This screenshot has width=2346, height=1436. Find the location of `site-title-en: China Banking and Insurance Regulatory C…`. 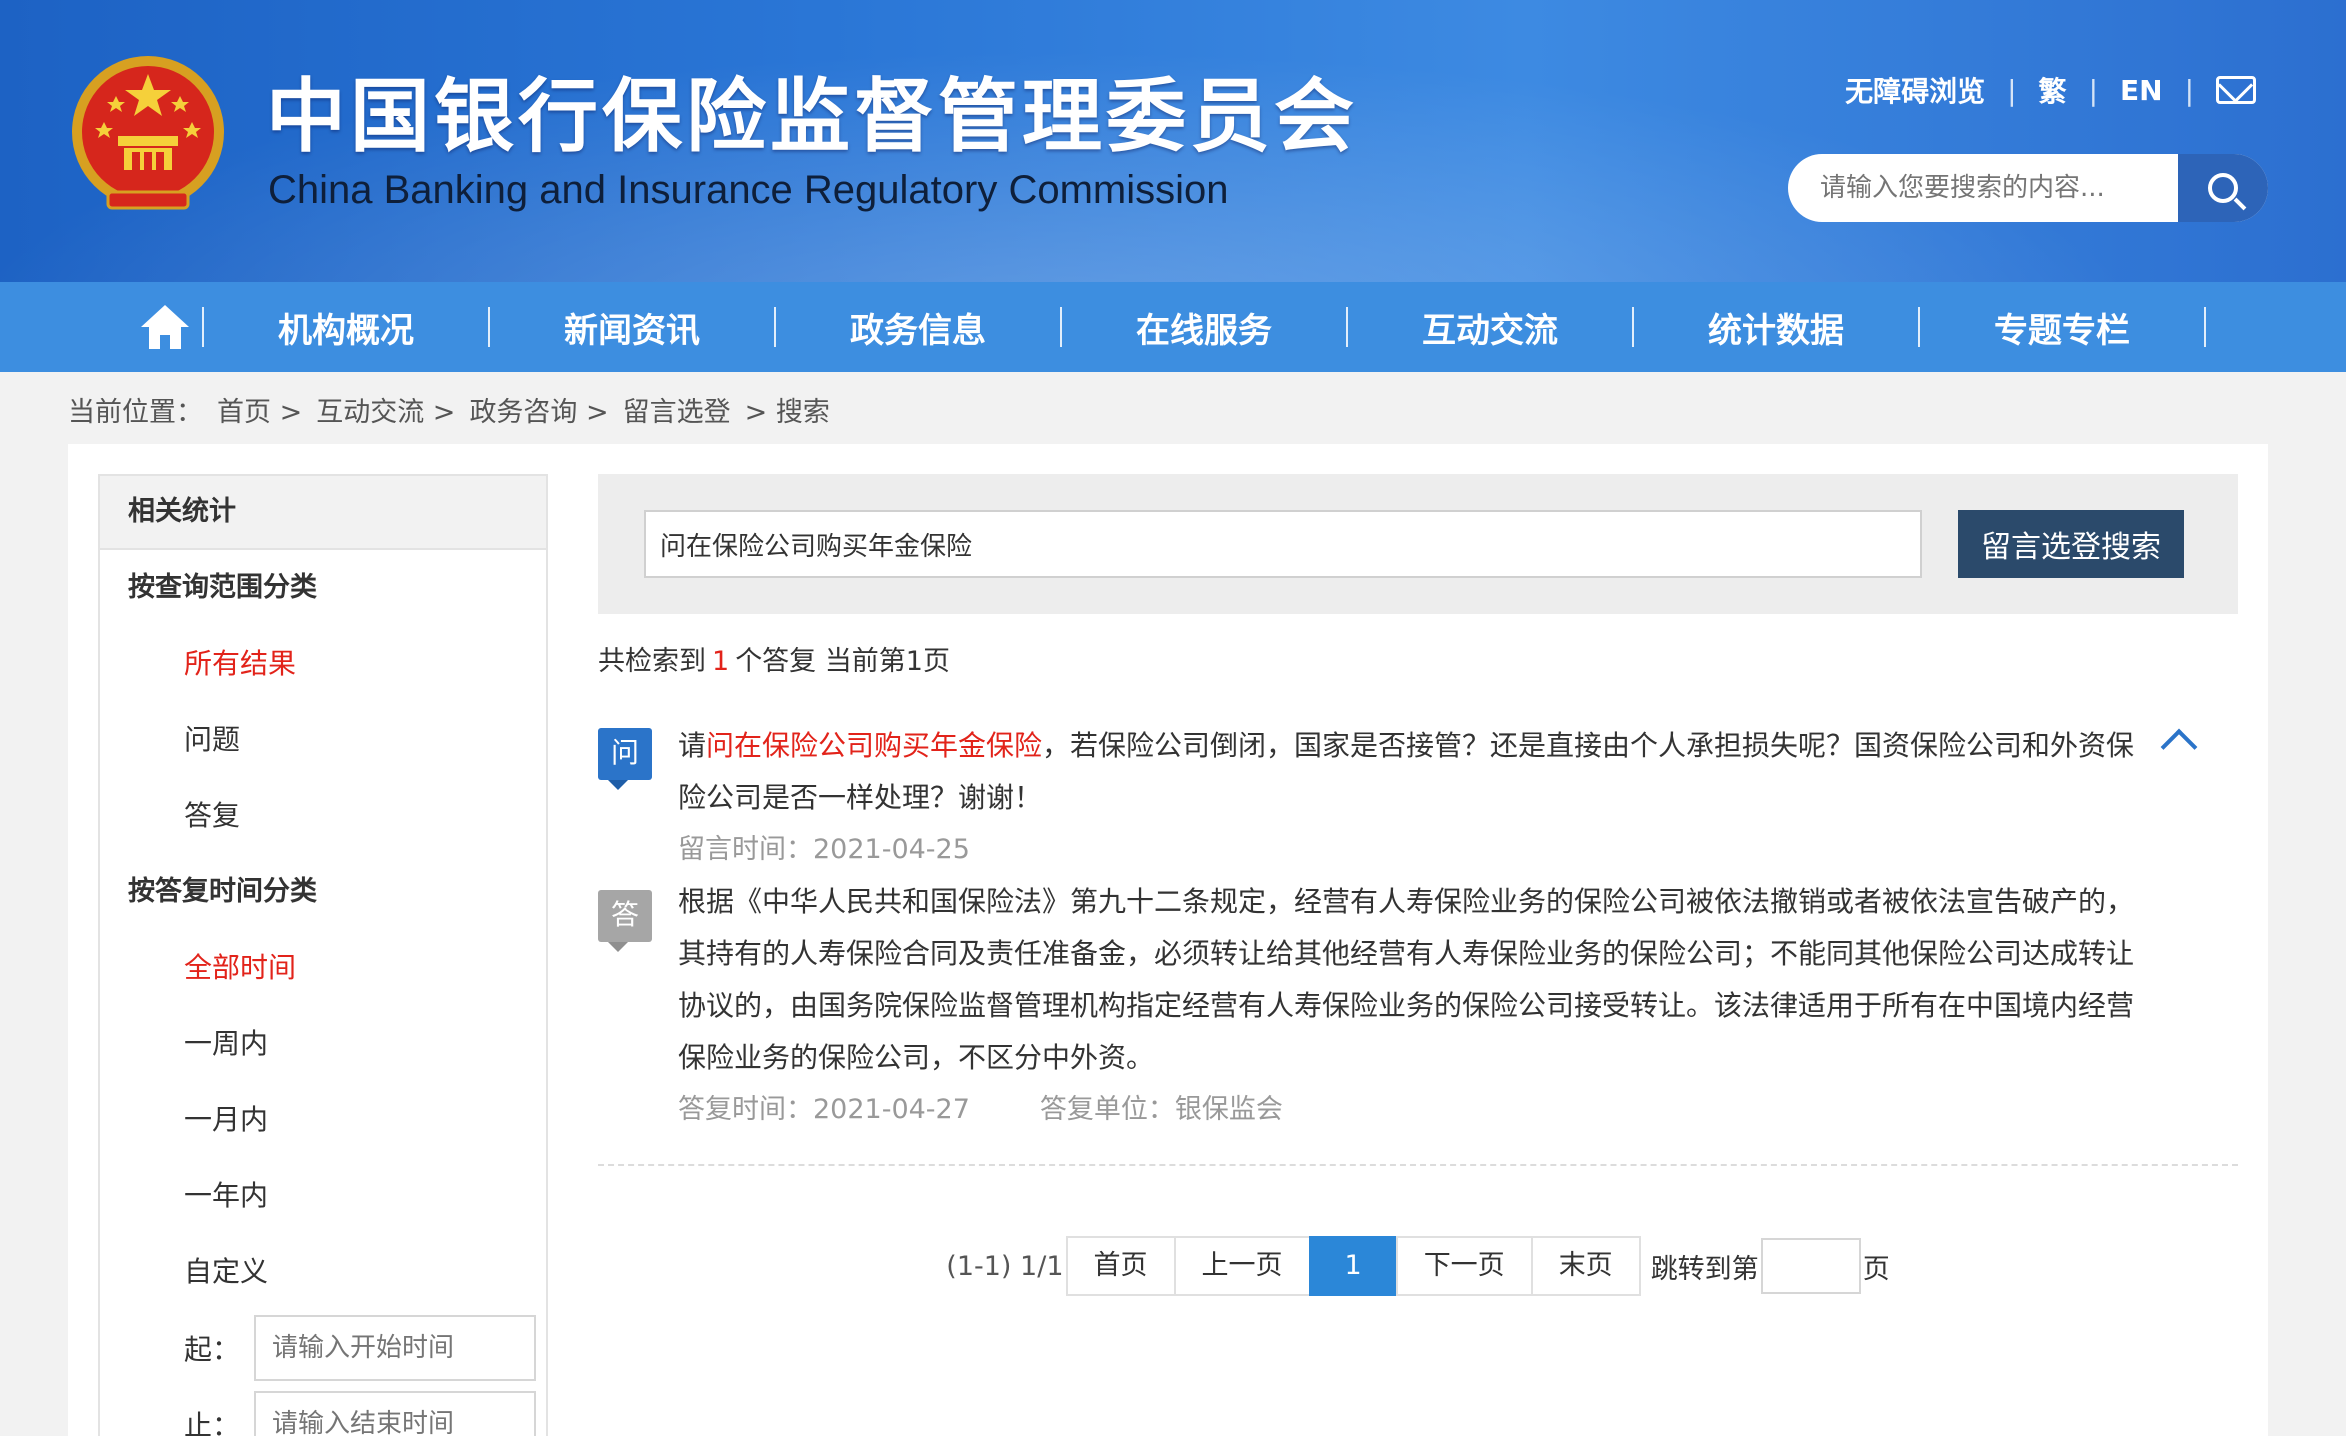

site-title-en: China Banking and Insurance Regulatory C… is located at coordinates (748, 190).